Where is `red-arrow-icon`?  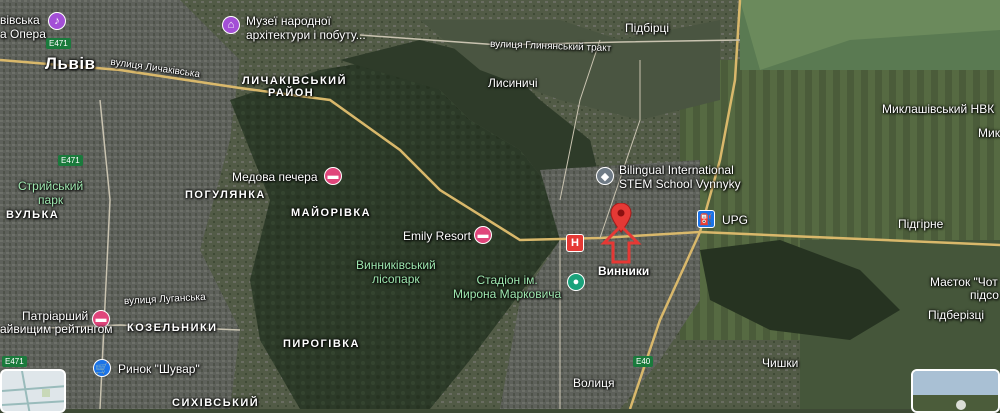 red-arrow-icon is located at coordinates (621, 243).